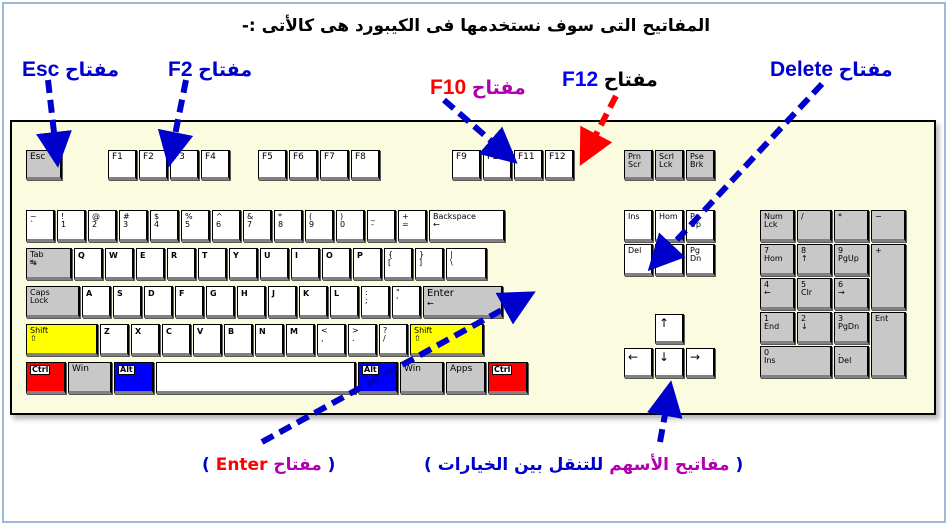 This screenshot has width=952, height=529. Describe the element at coordinates (127, 302) in the screenshot. I see `key-s: S` at that location.